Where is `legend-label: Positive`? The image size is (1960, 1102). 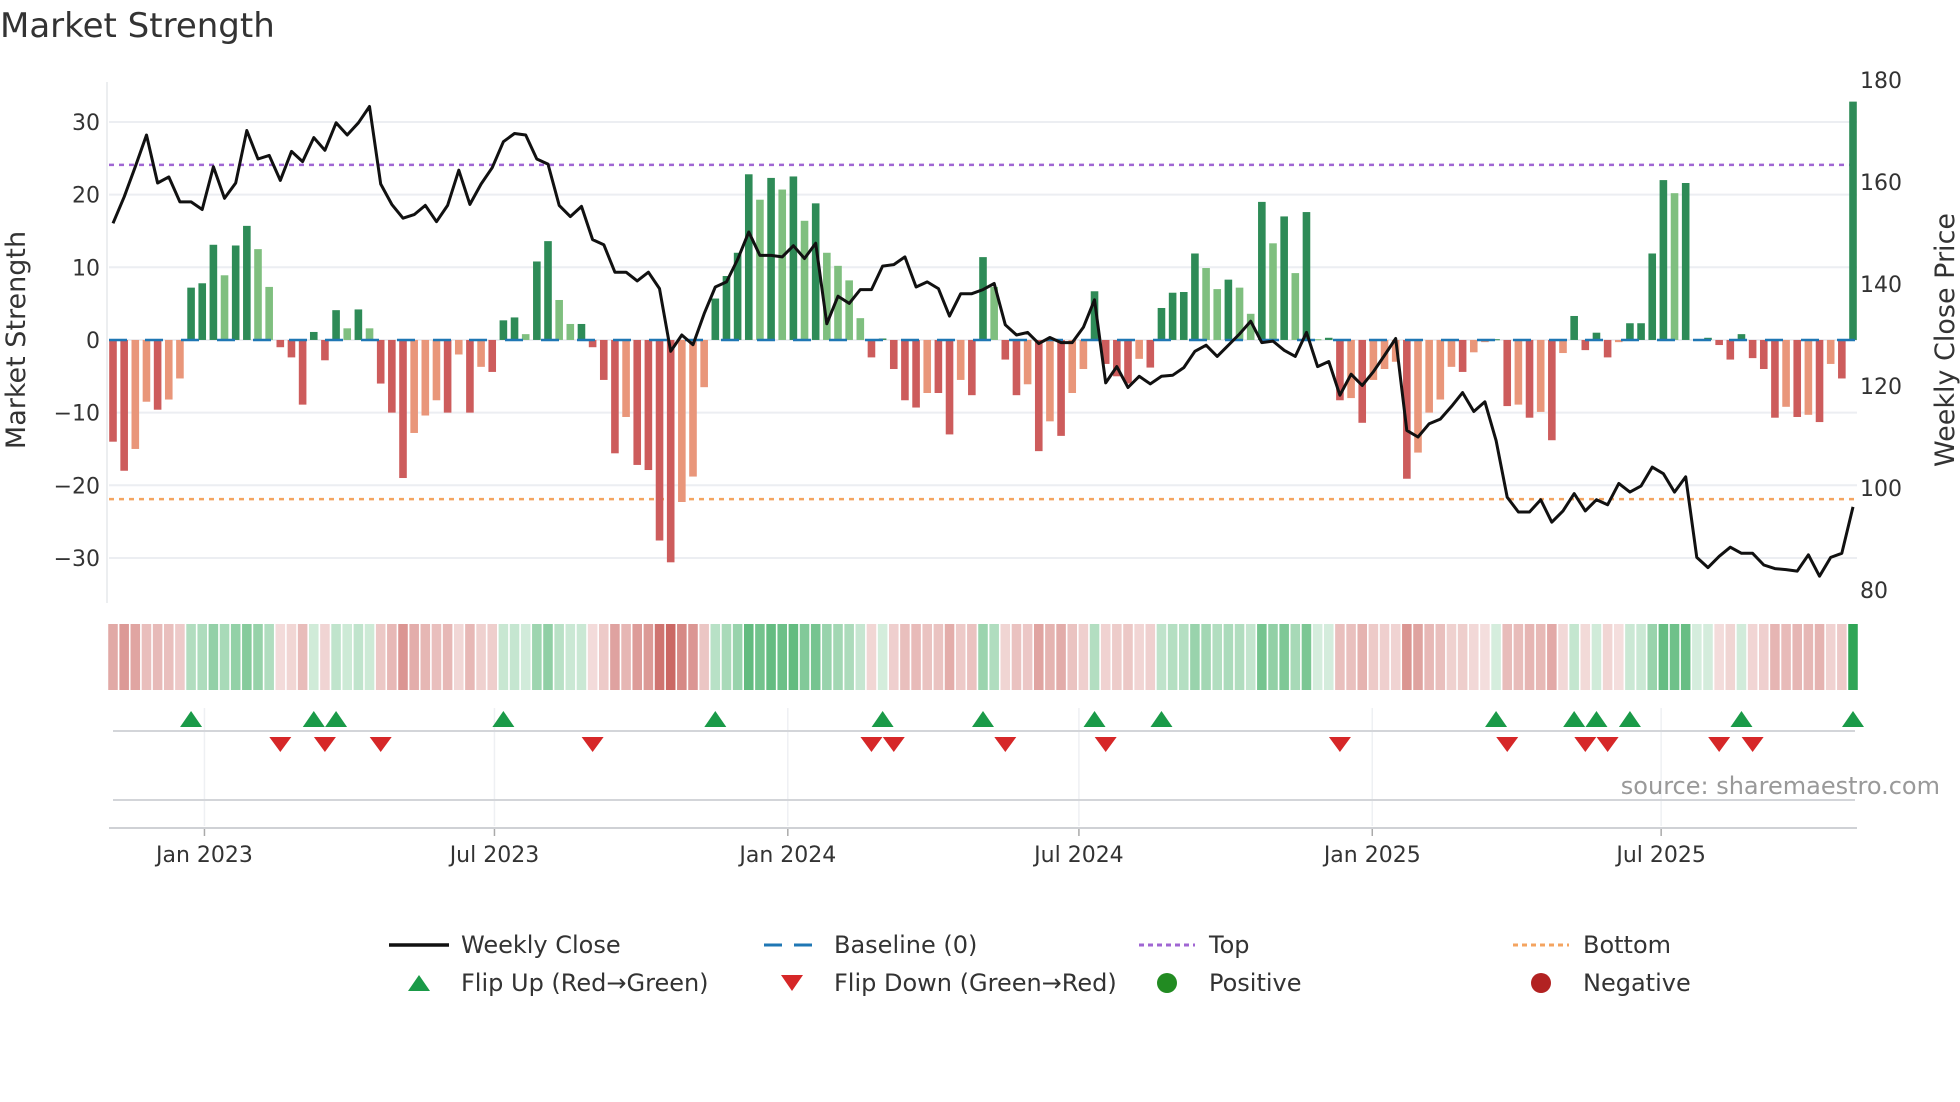
legend-label: Positive is located at coordinates (1255, 983).